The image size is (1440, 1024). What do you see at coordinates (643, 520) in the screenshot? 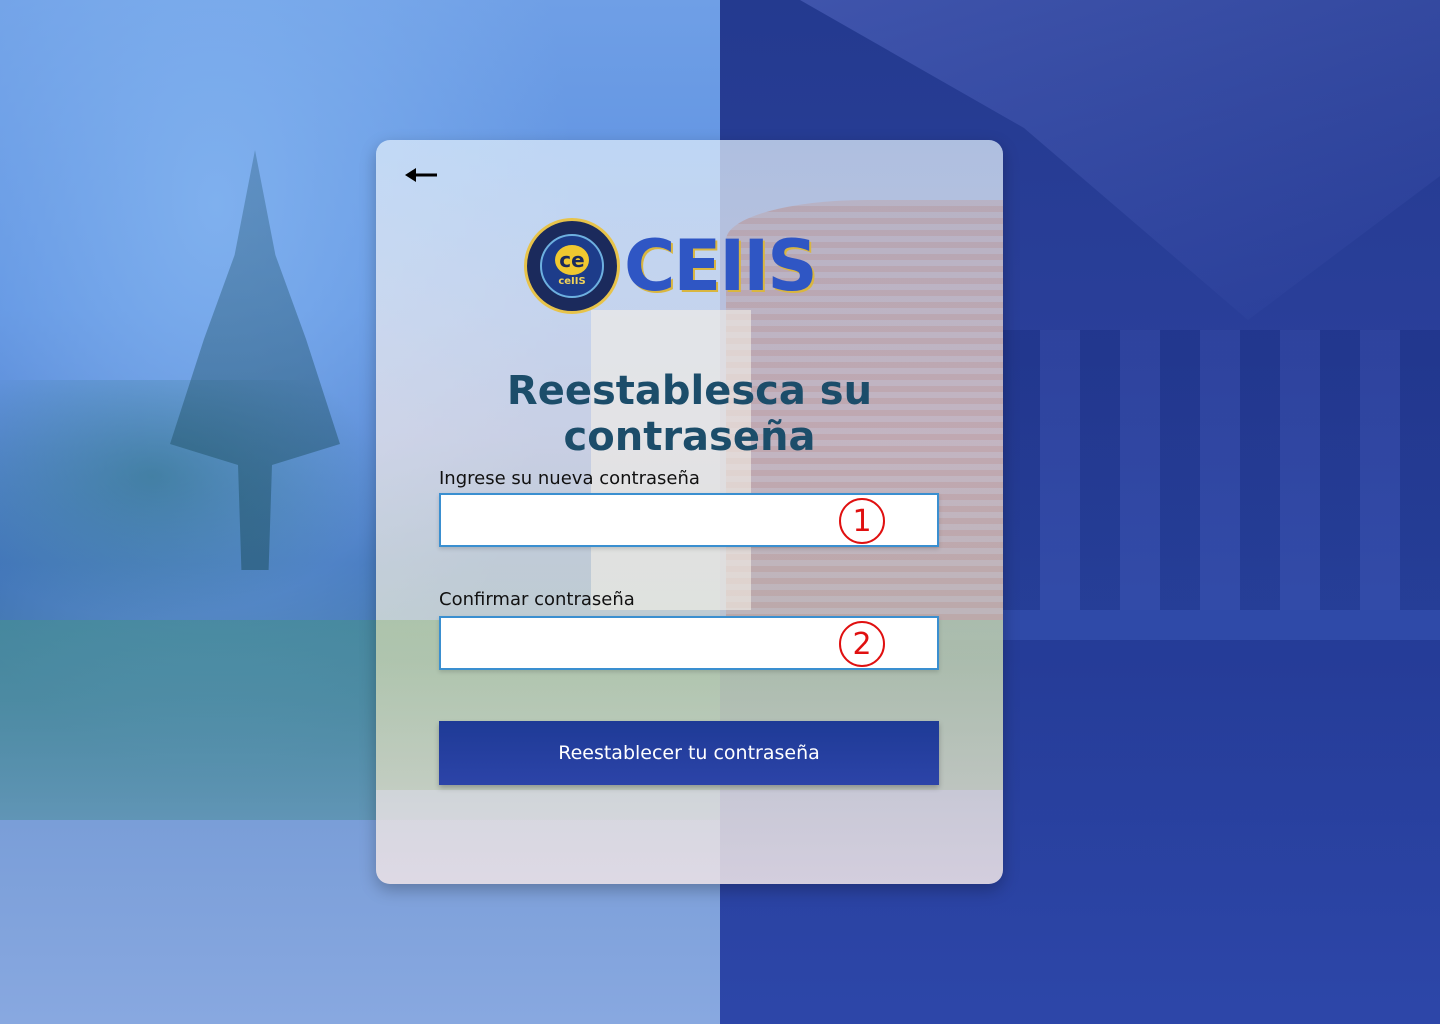
I see `new-password-input` at bounding box center [643, 520].